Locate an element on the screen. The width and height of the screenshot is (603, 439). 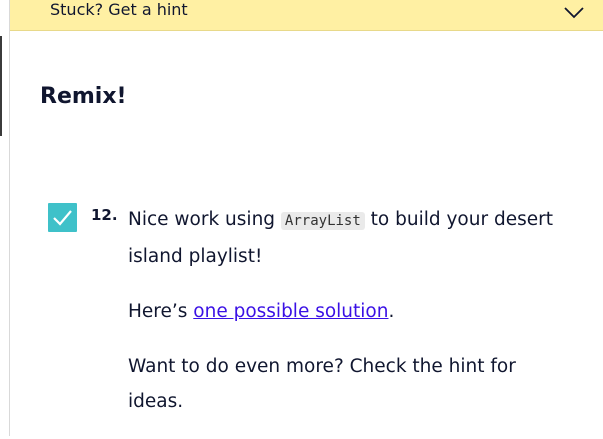
checkmark-icon is located at coordinates (62, 218).